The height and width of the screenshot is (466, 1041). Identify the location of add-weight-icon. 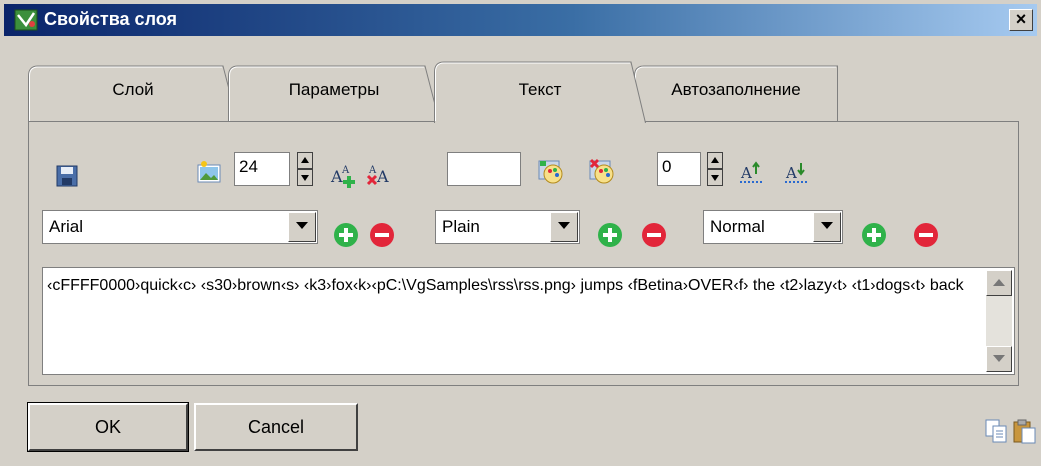
(874, 235).